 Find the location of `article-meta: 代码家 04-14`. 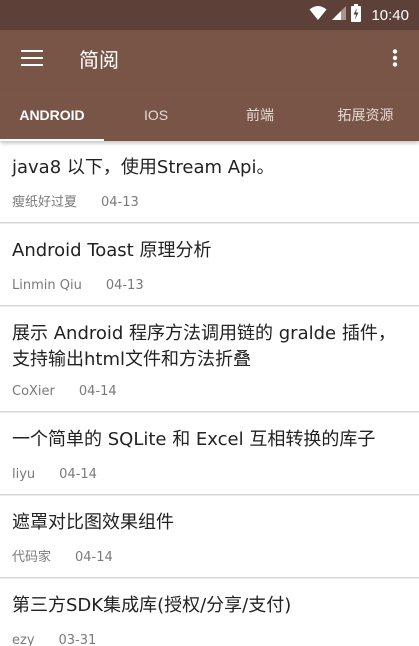

article-meta: 代码家 04-14 is located at coordinates (62, 555).